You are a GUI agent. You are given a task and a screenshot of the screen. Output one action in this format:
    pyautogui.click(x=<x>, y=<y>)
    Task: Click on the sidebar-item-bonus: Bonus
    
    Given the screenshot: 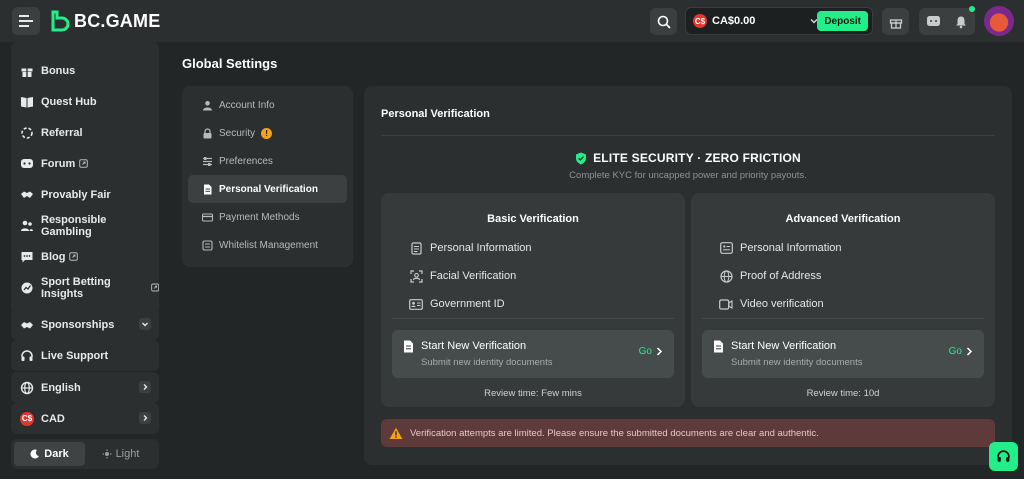 What is the action you would take?
    pyautogui.click(x=85, y=70)
    